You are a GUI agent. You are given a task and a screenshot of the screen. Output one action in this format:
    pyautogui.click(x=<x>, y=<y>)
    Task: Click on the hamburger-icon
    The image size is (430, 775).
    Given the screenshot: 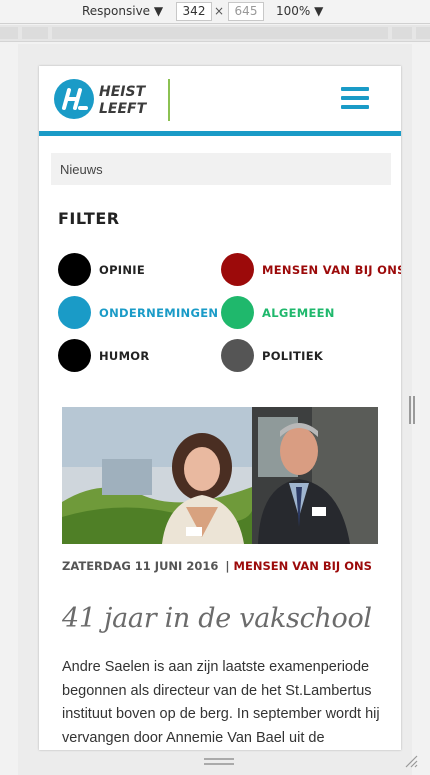 What is the action you would take?
    pyautogui.click(x=356, y=100)
    